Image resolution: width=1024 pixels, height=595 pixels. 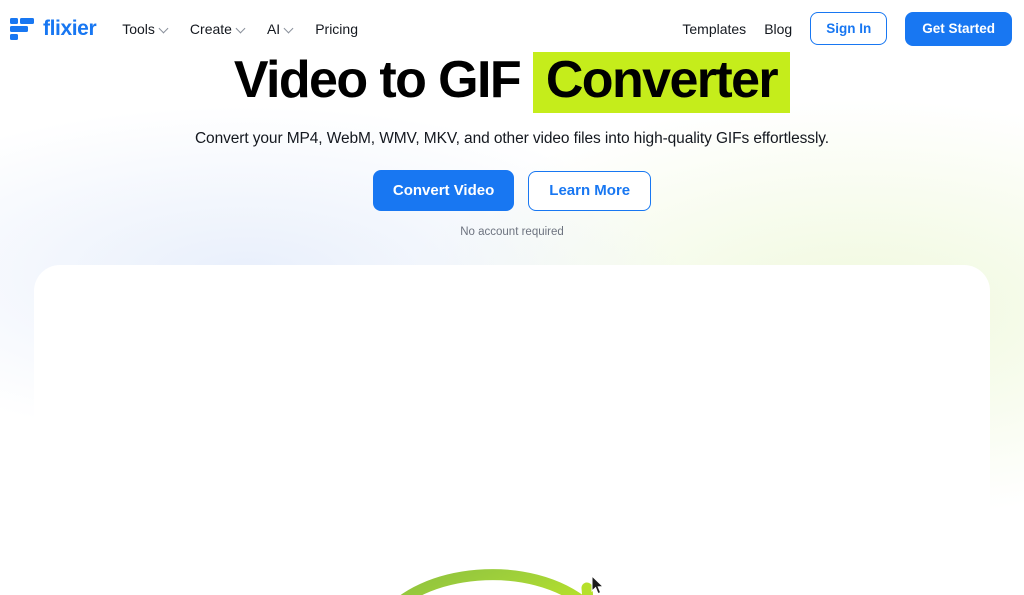 What do you see at coordinates (714, 29) in the screenshot?
I see `nav-item-templates: Templates` at bounding box center [714, 29].